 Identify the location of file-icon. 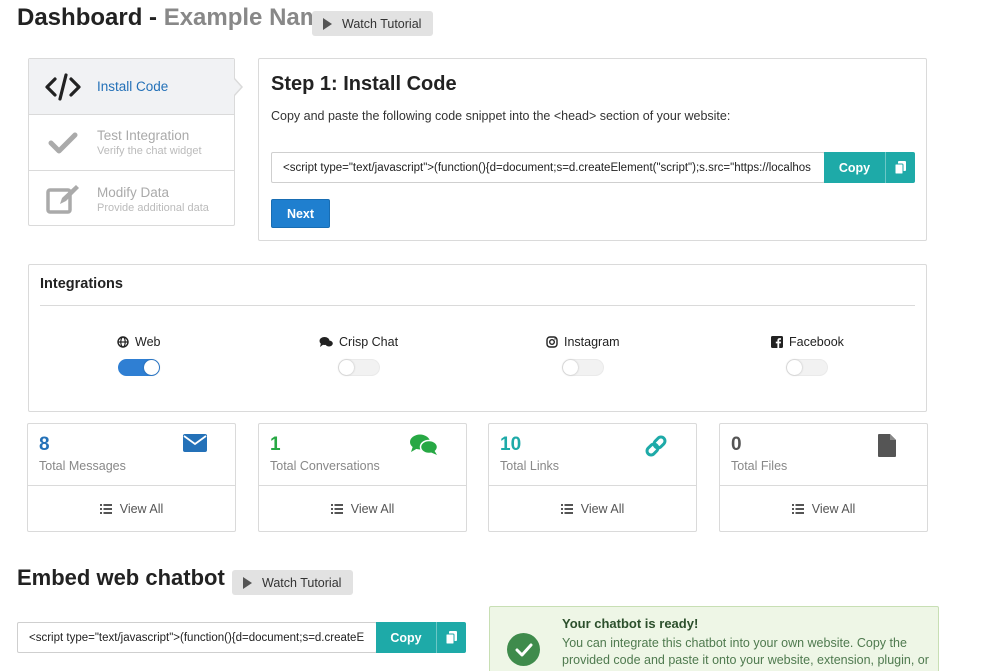
(887, 445).